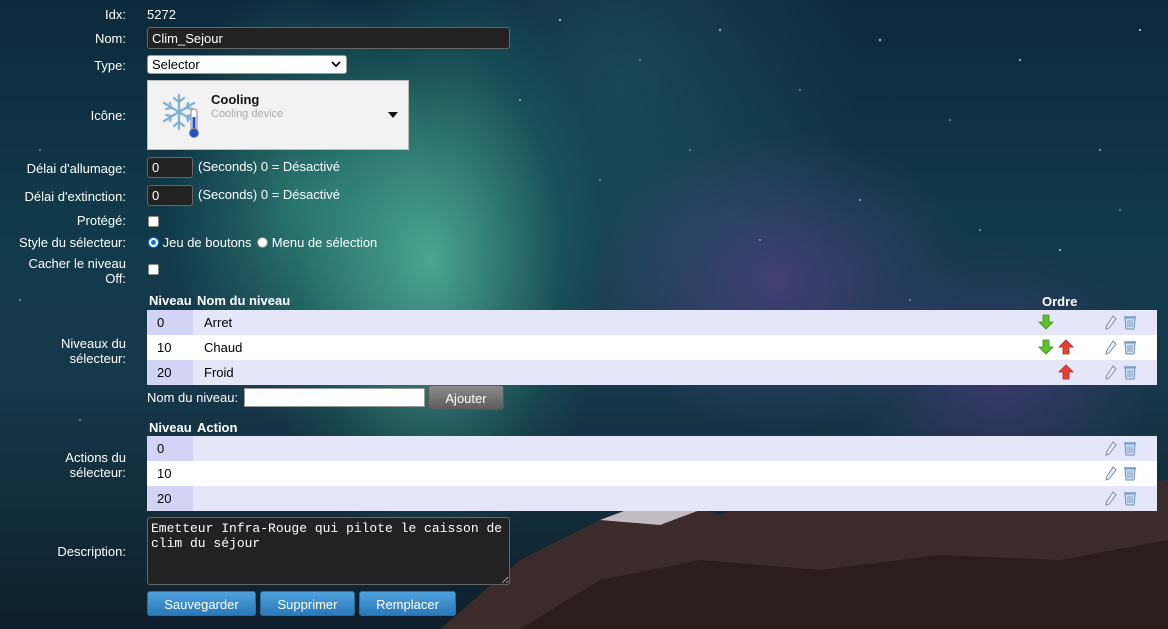 The width and height of the screenshot is (1168, 629). I want to click on caret-down-icon, so click(393, 115).